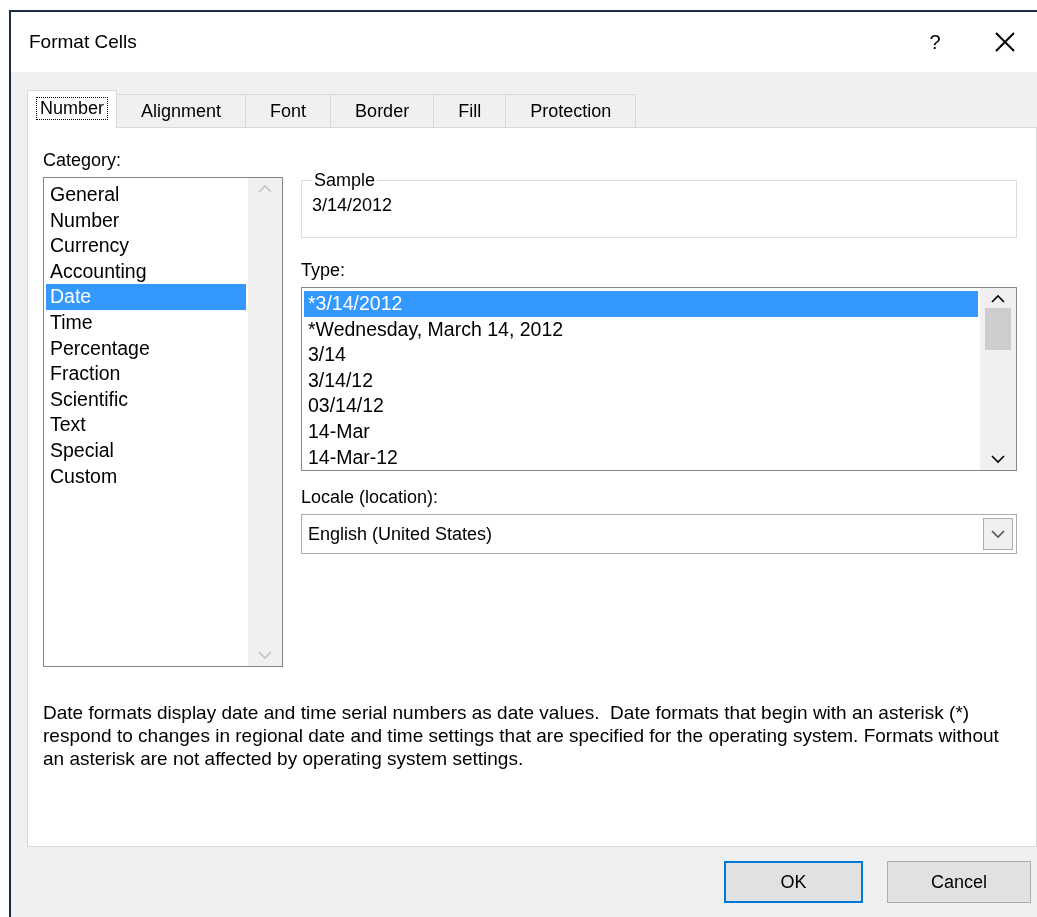  I want to click on list-item: Custom, so click(146, 476).